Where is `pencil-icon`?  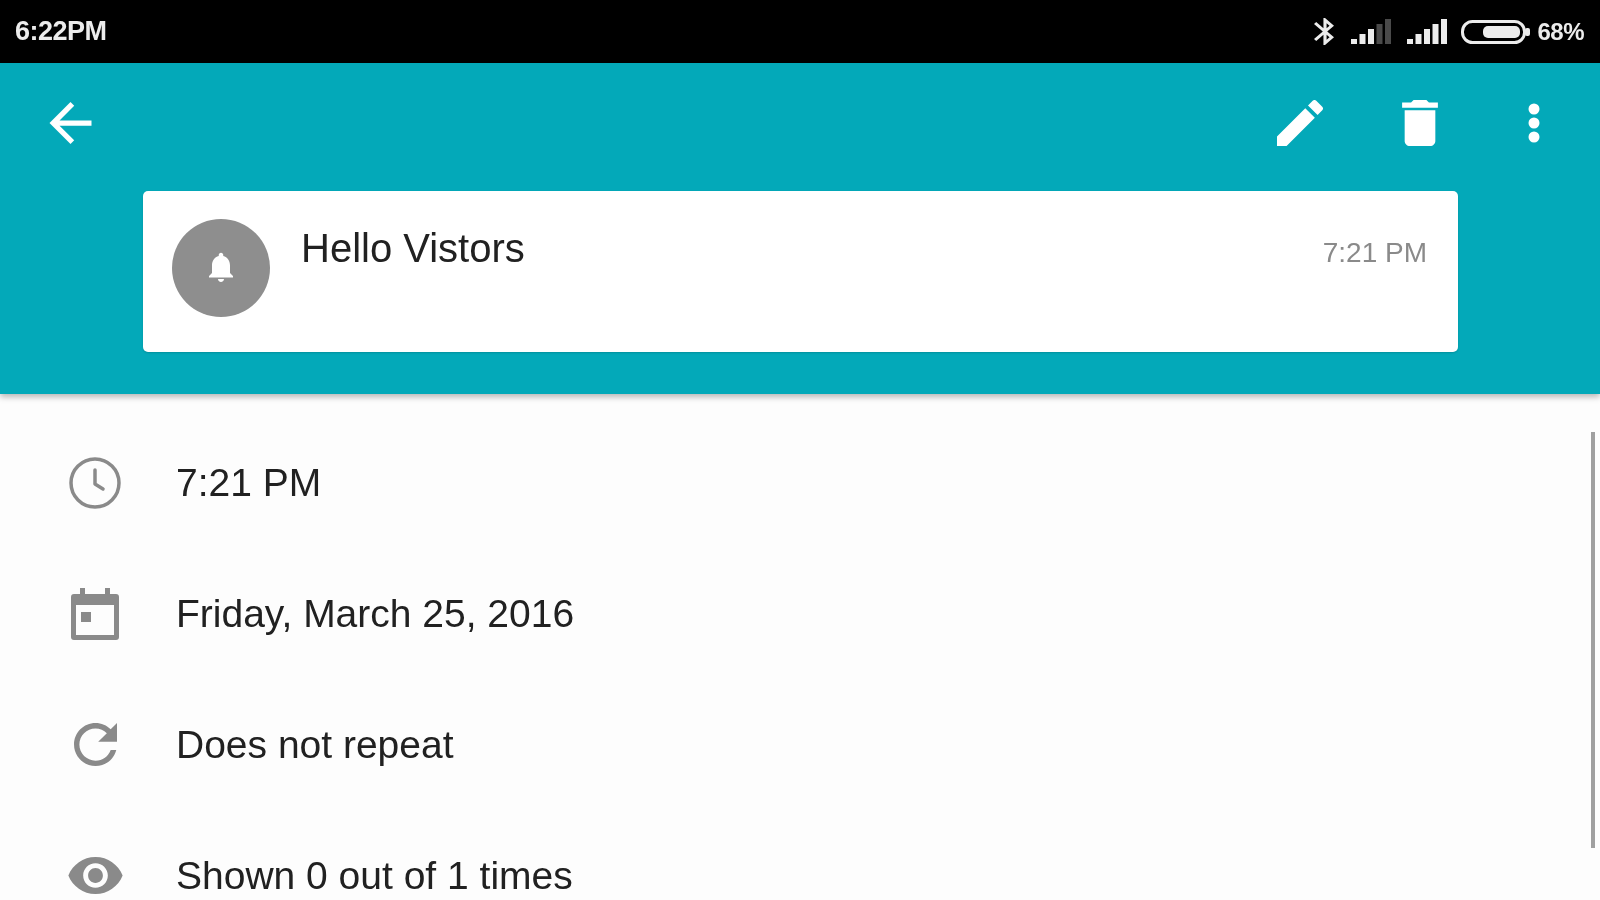
pencil-icon is located at coordinates (1300, 123).